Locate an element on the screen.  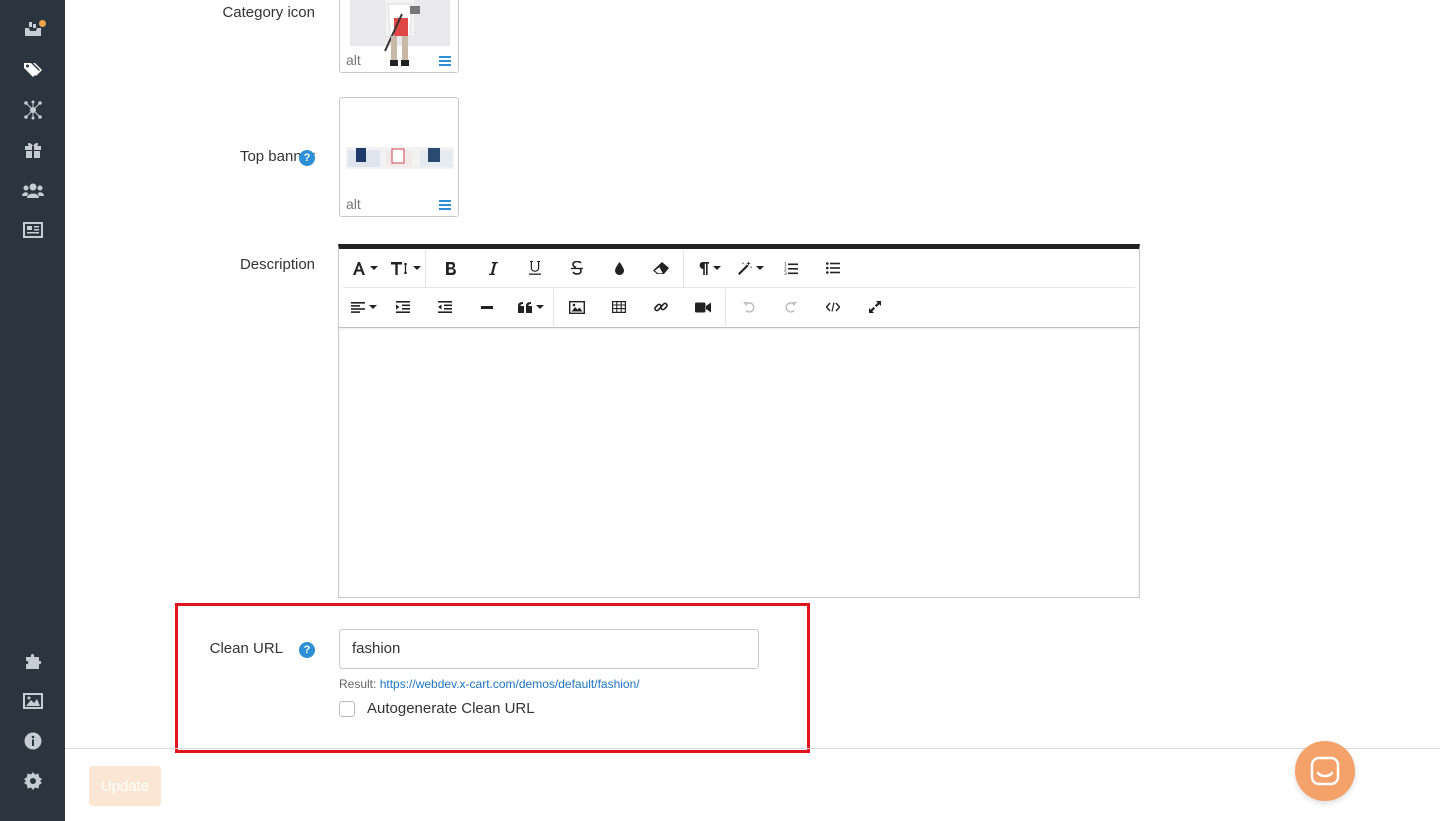
code-view-button is located at coordinates (833, 307).